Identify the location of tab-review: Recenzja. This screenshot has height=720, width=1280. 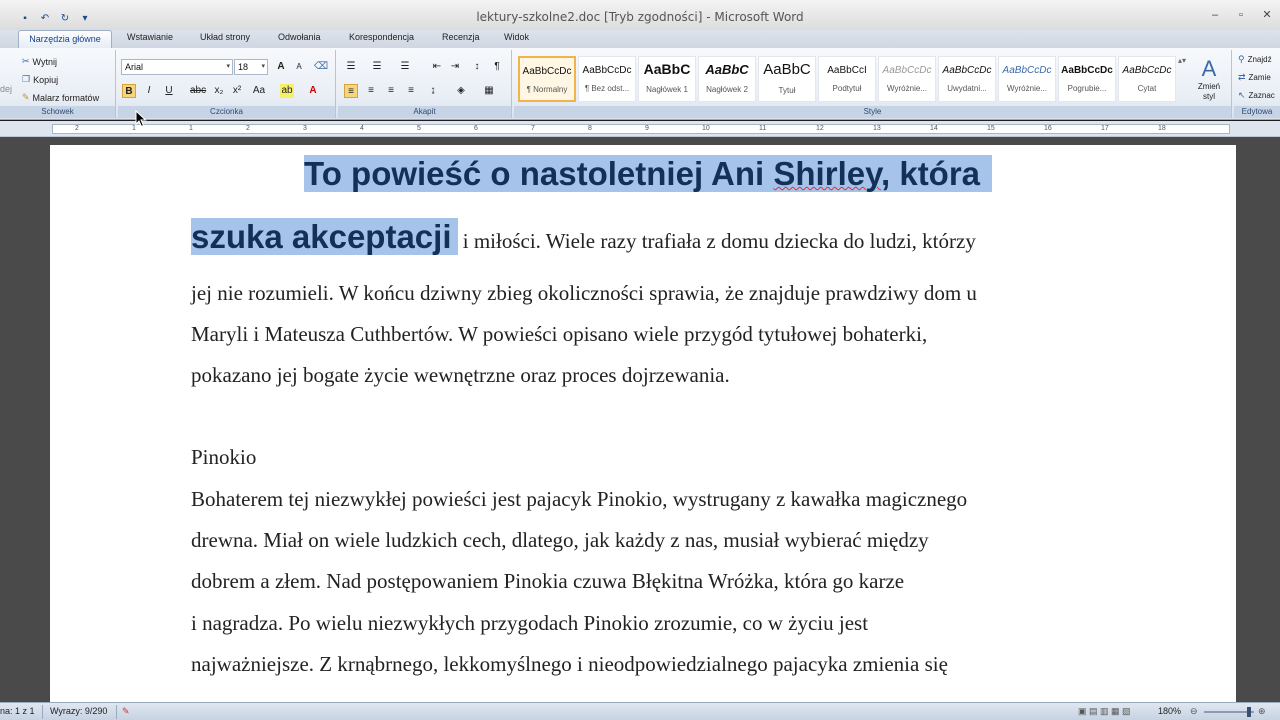
(461, 37).